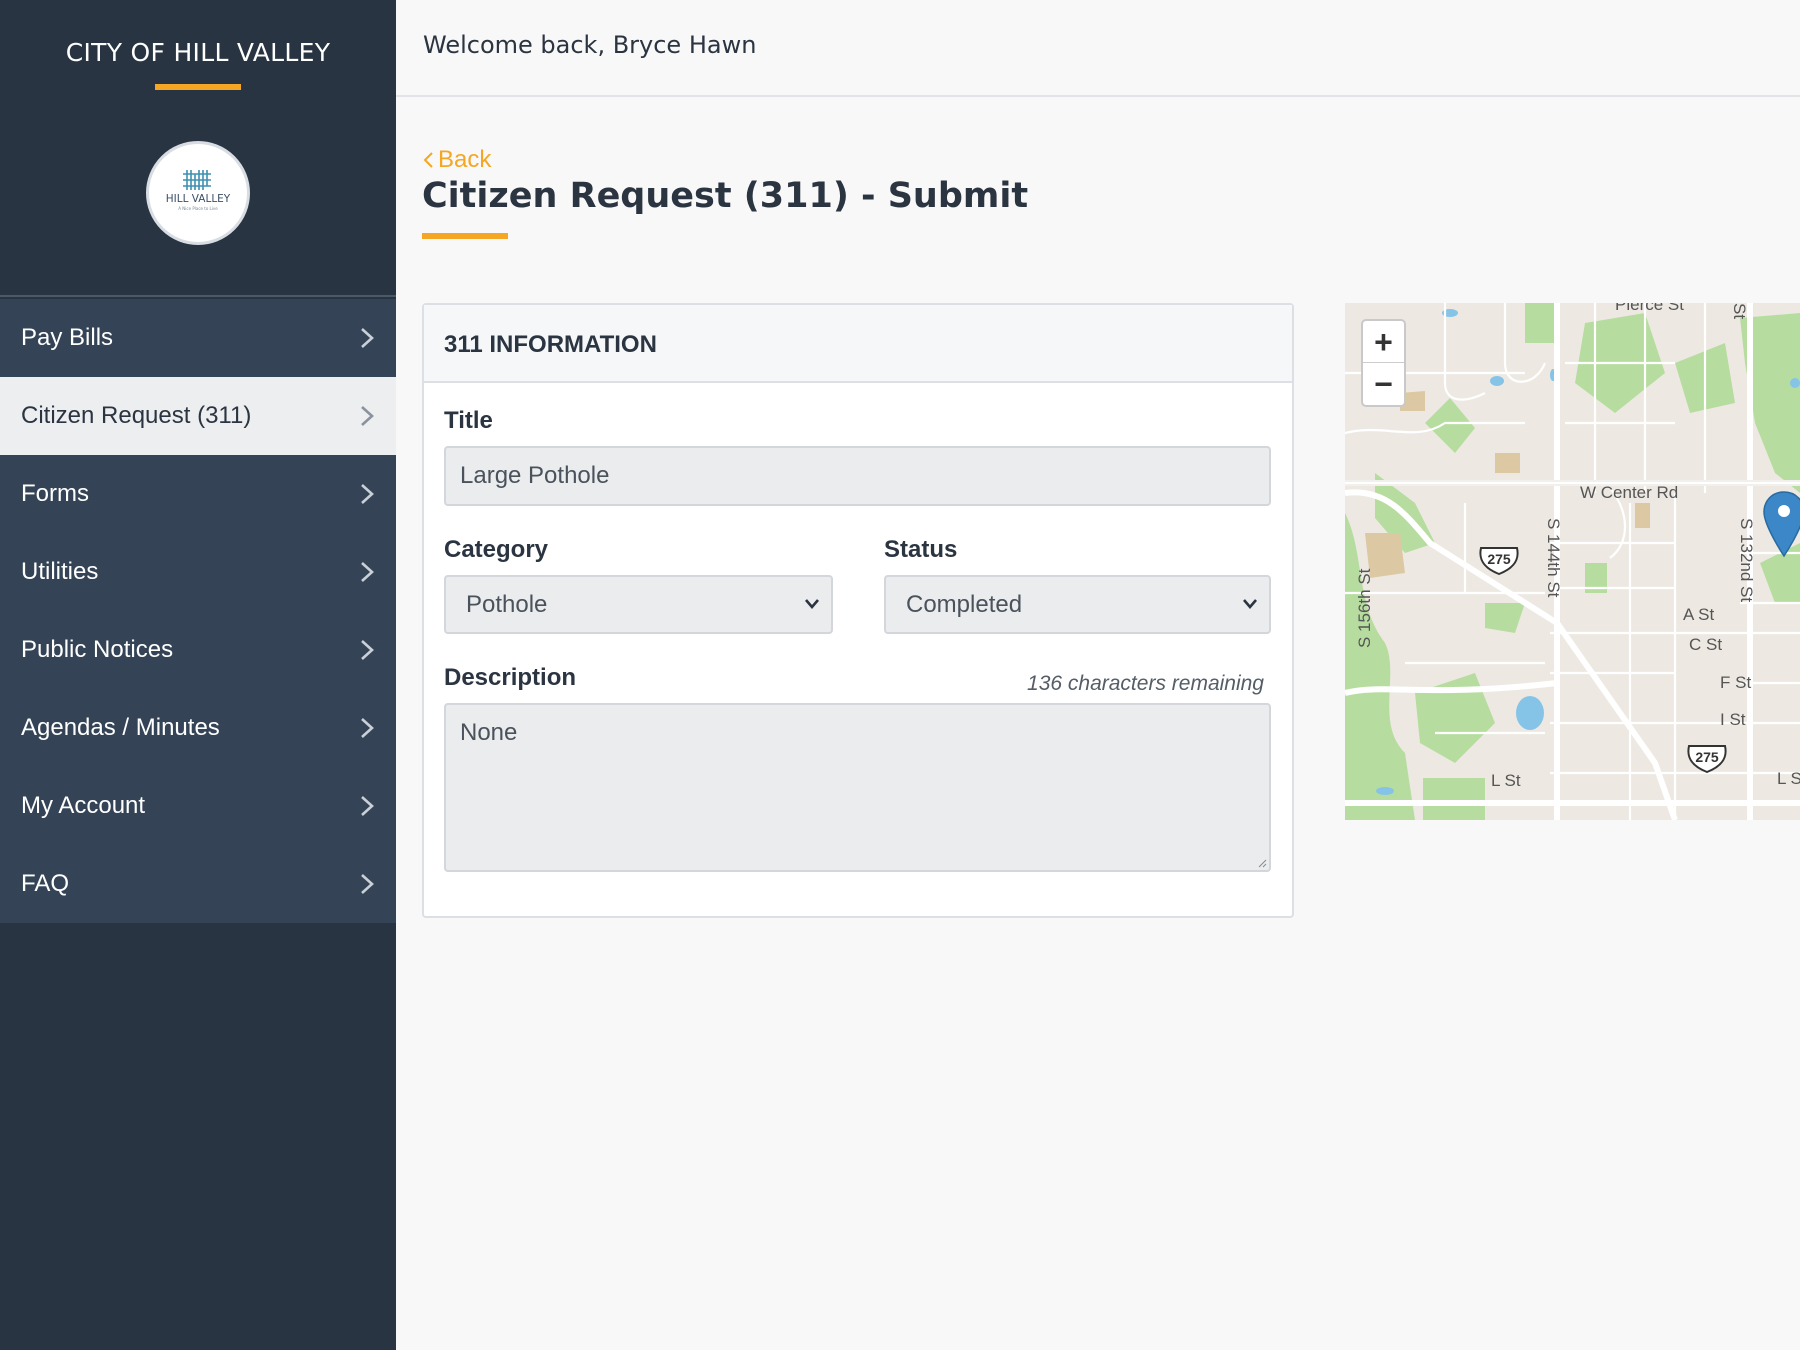 This screenshot has width=1800, height=1350. I want to click on brand-underline, so click(198, 87).